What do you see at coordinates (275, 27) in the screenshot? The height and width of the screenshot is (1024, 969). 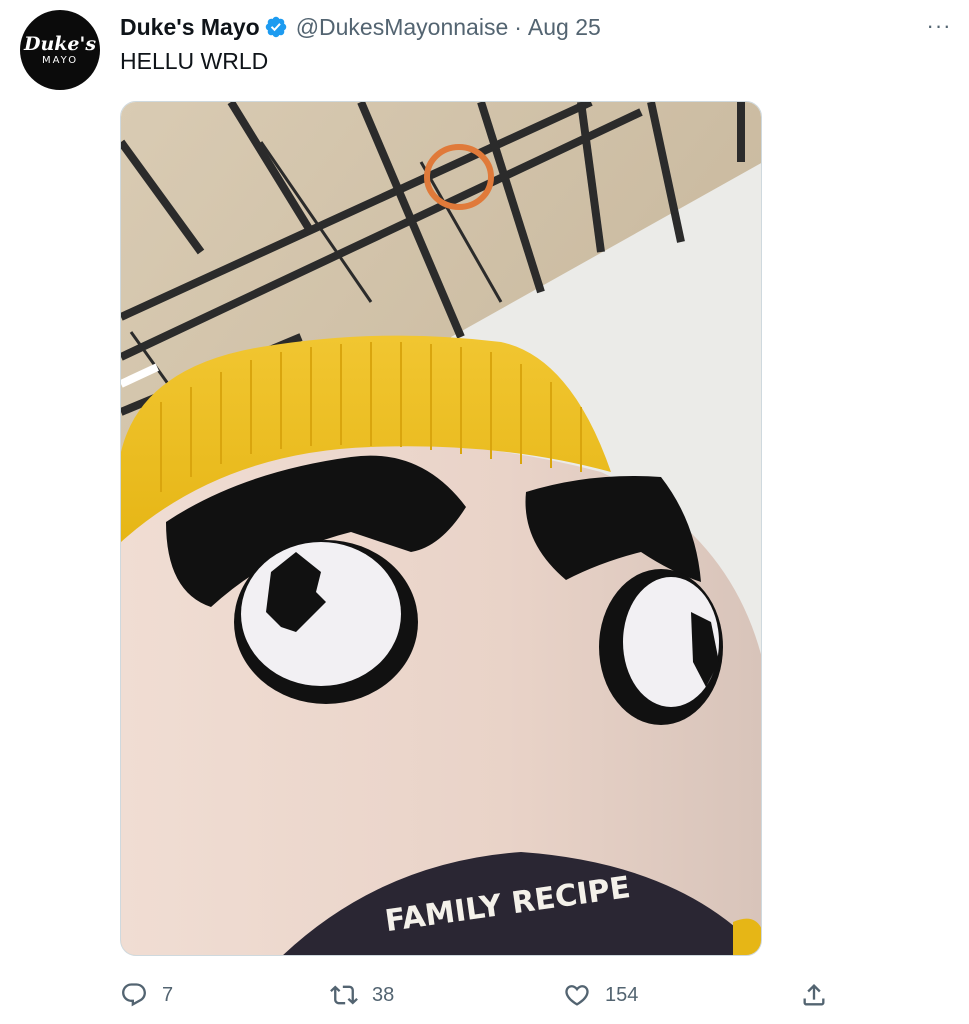 I see `verified-badge-icon` at bounding box center [275, 27].